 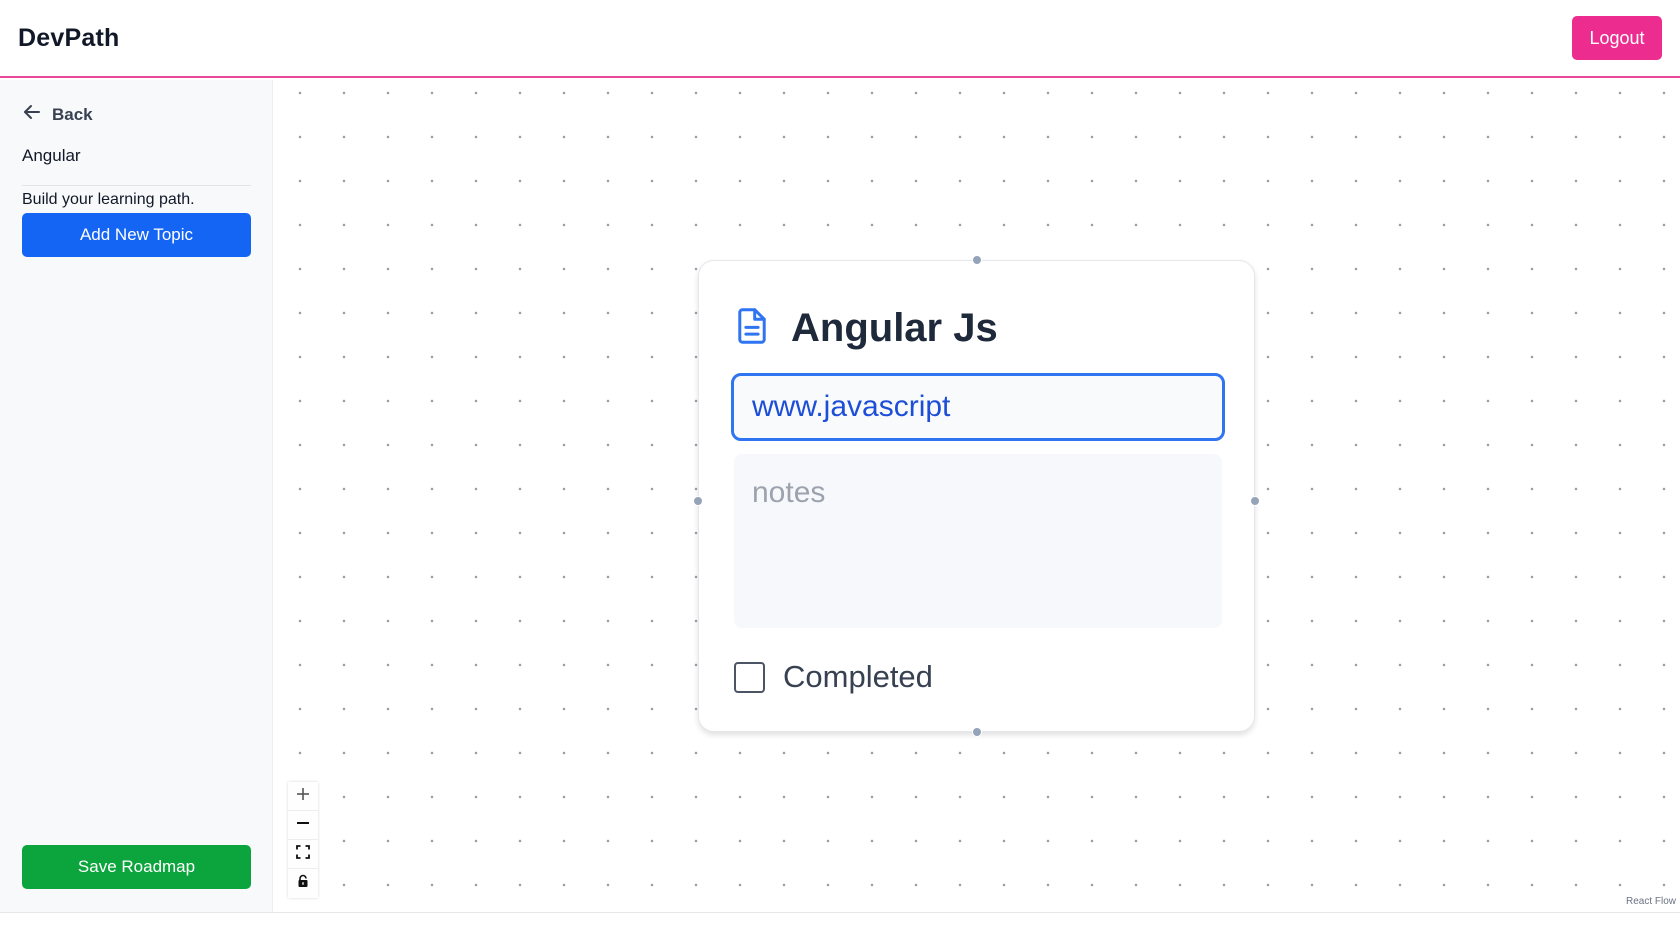 What do you see at coordinates (752, 328) in the screenshot?
I see `document-icon` at bounding box center [752, 328].